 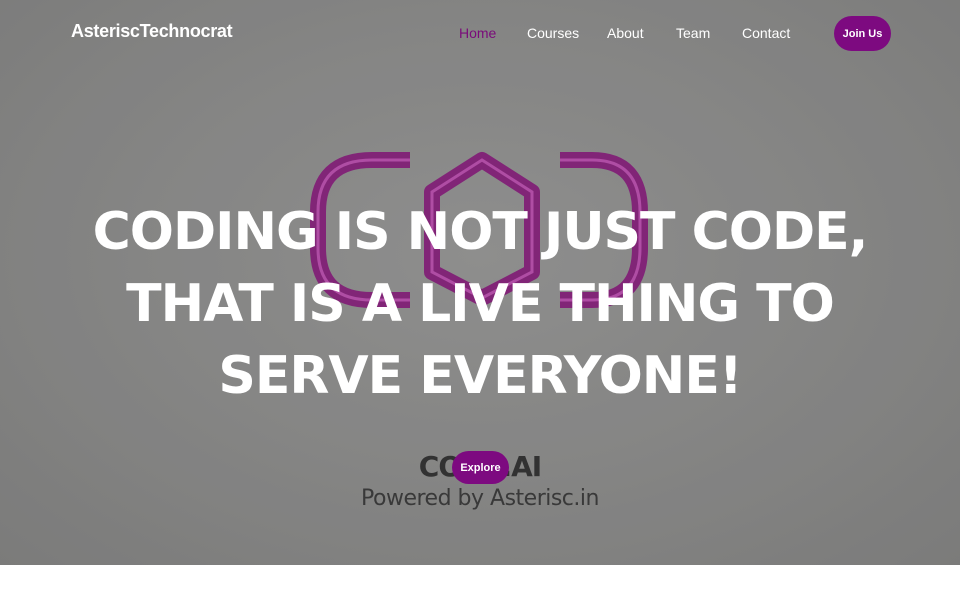 I want to click on headline-line-1: CODING IS NOT JUST CODE,, so click(x=480, y=232).